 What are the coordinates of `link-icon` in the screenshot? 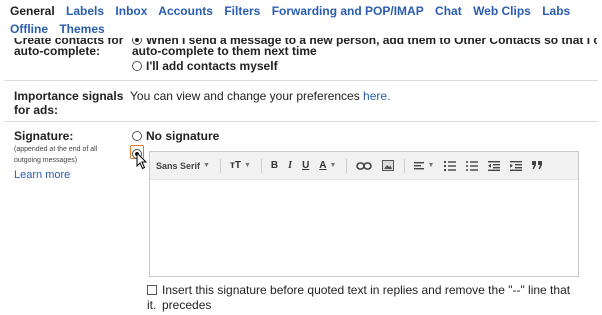 It's located at (364, 165).